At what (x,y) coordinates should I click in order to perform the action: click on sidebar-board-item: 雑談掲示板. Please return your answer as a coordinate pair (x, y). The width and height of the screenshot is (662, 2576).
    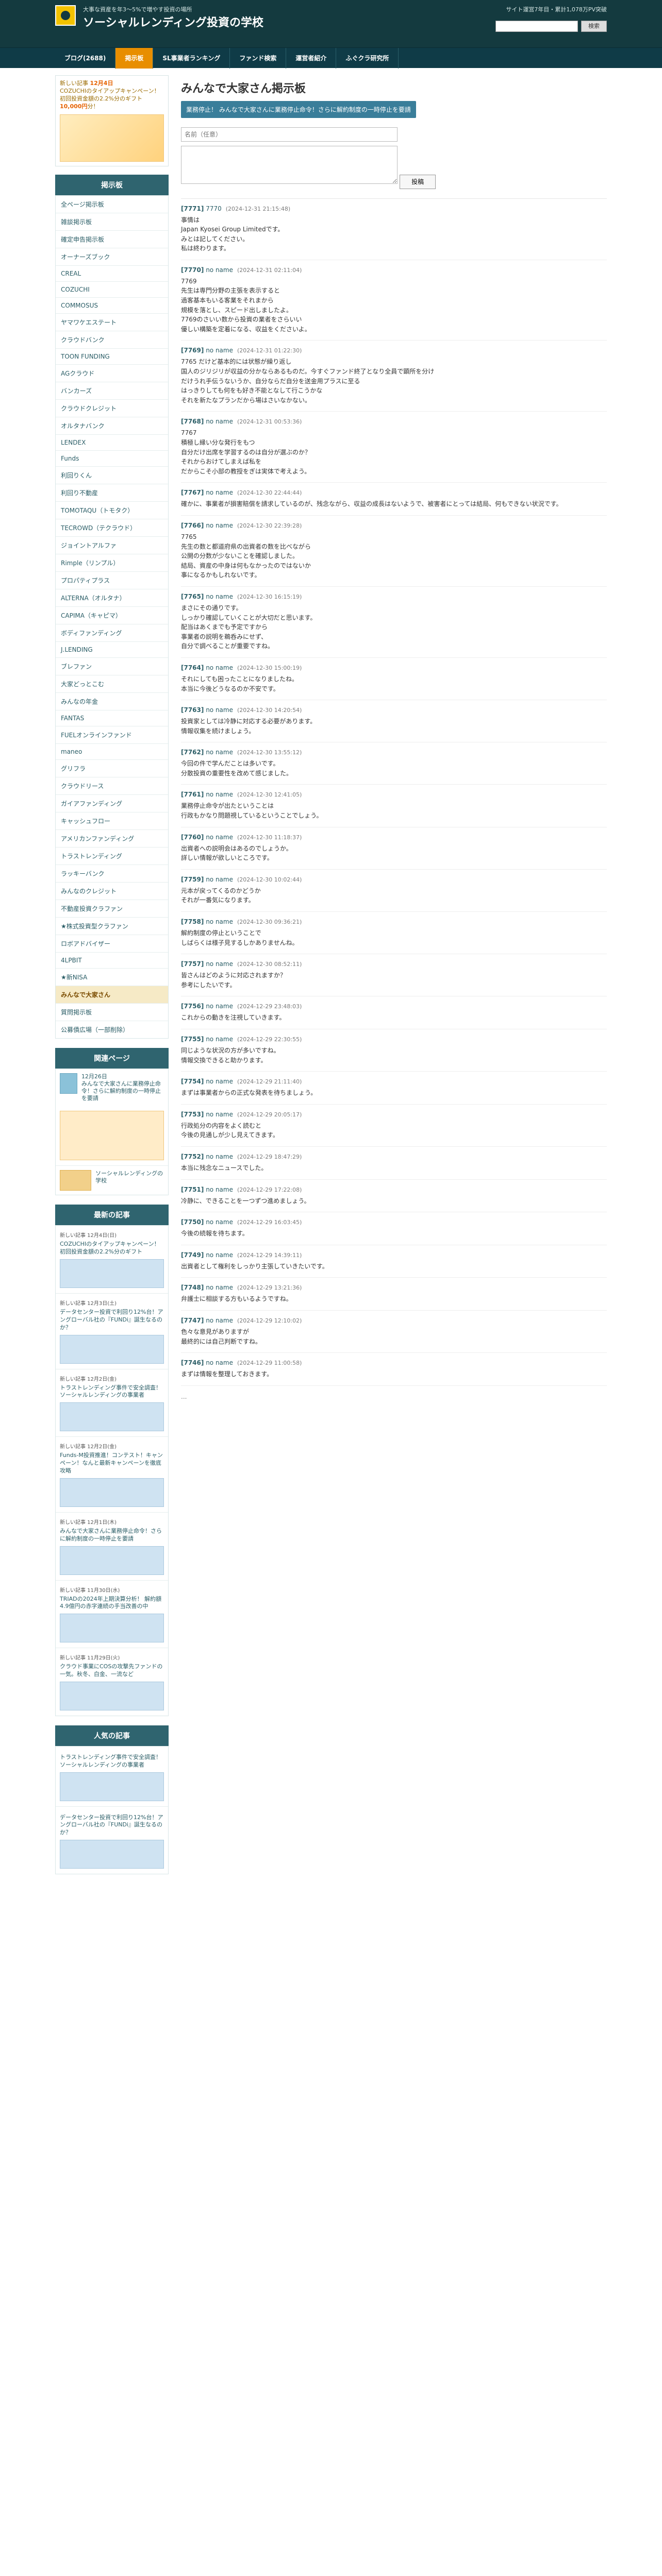
    Looking at the image, I should click on (112, 221).